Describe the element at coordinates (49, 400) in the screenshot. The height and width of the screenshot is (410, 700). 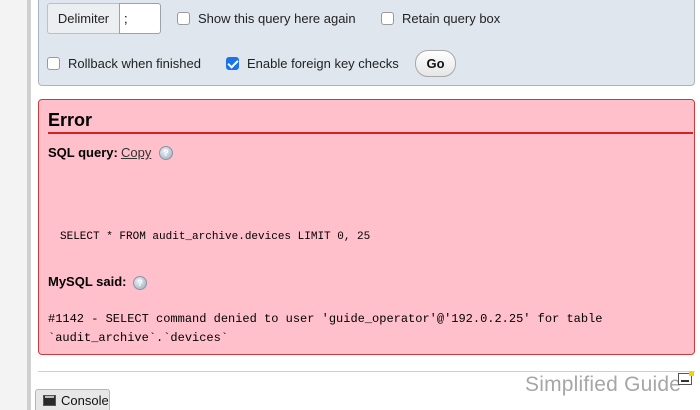
I see `console-icon` at that location.